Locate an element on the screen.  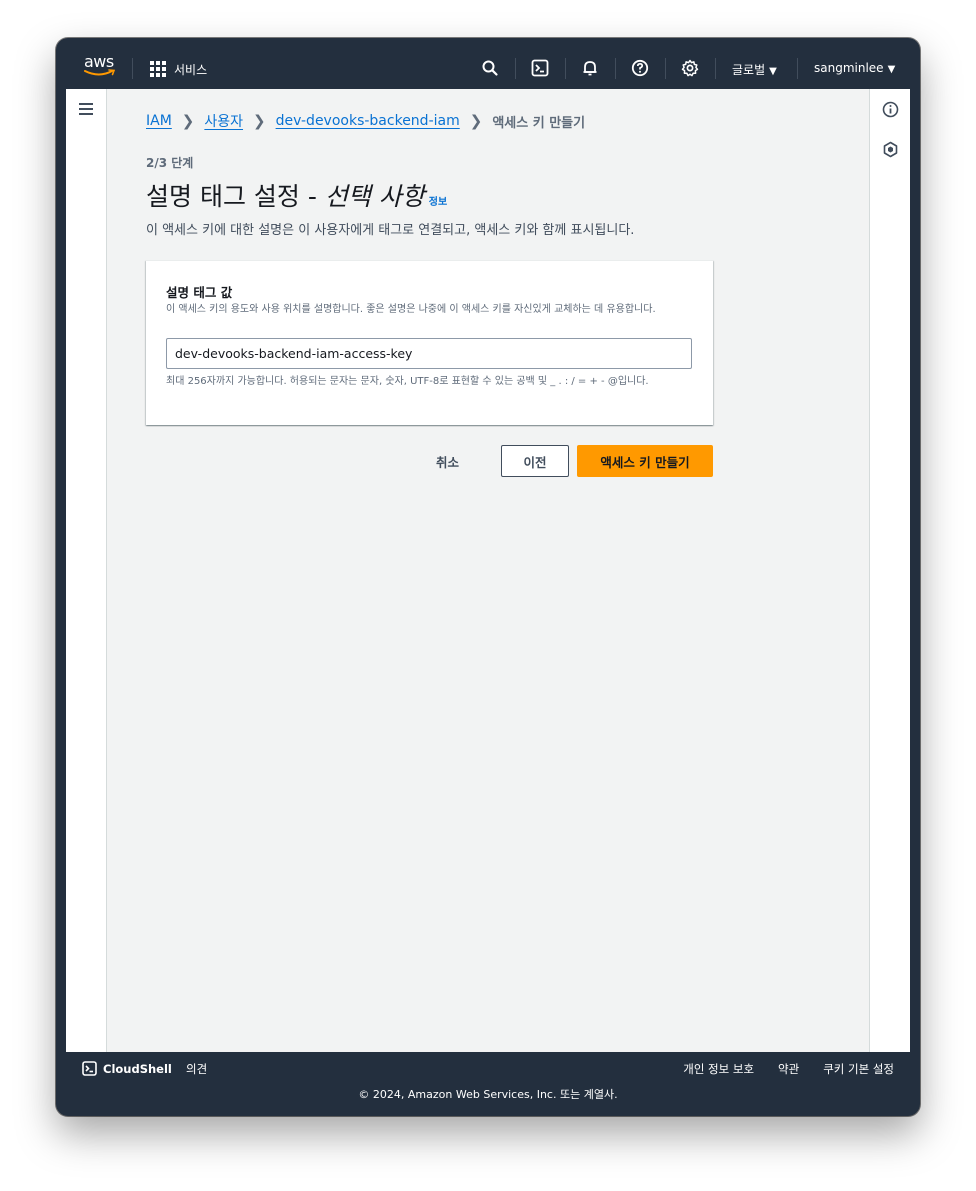
feedback-link: 의견 is located at coordinates (196, 1069).